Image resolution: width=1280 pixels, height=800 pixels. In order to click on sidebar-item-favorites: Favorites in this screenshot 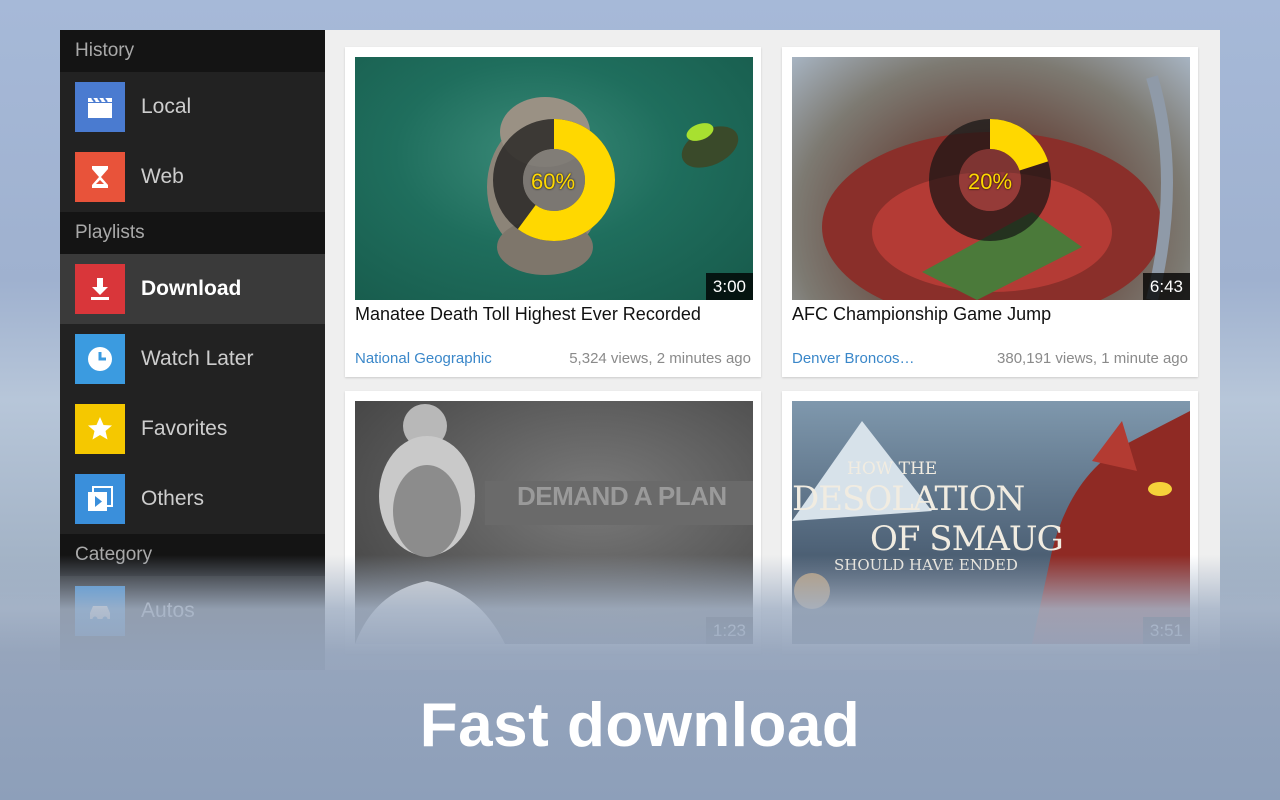, I will do `click(192, 429)`.